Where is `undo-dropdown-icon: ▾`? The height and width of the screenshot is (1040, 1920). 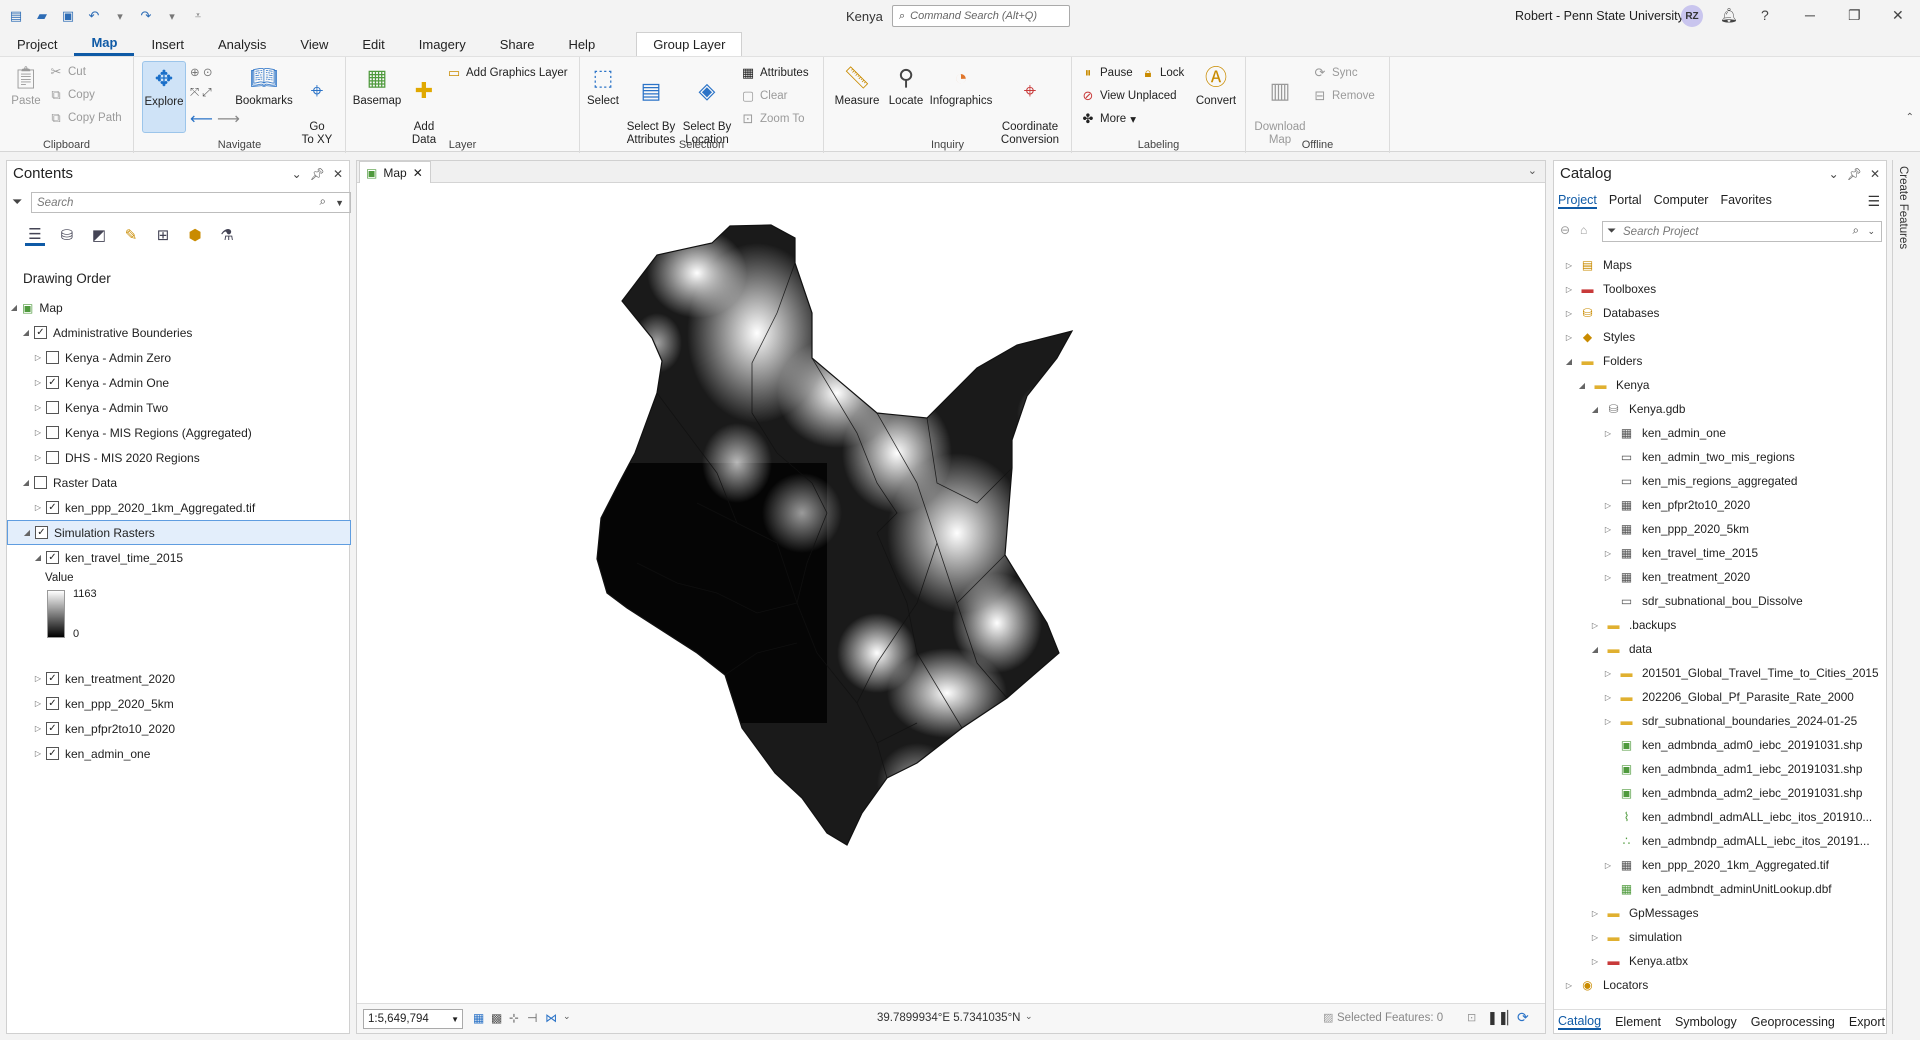 undo-dropdown-icon: ▾ is located at coordinates (120, 16).